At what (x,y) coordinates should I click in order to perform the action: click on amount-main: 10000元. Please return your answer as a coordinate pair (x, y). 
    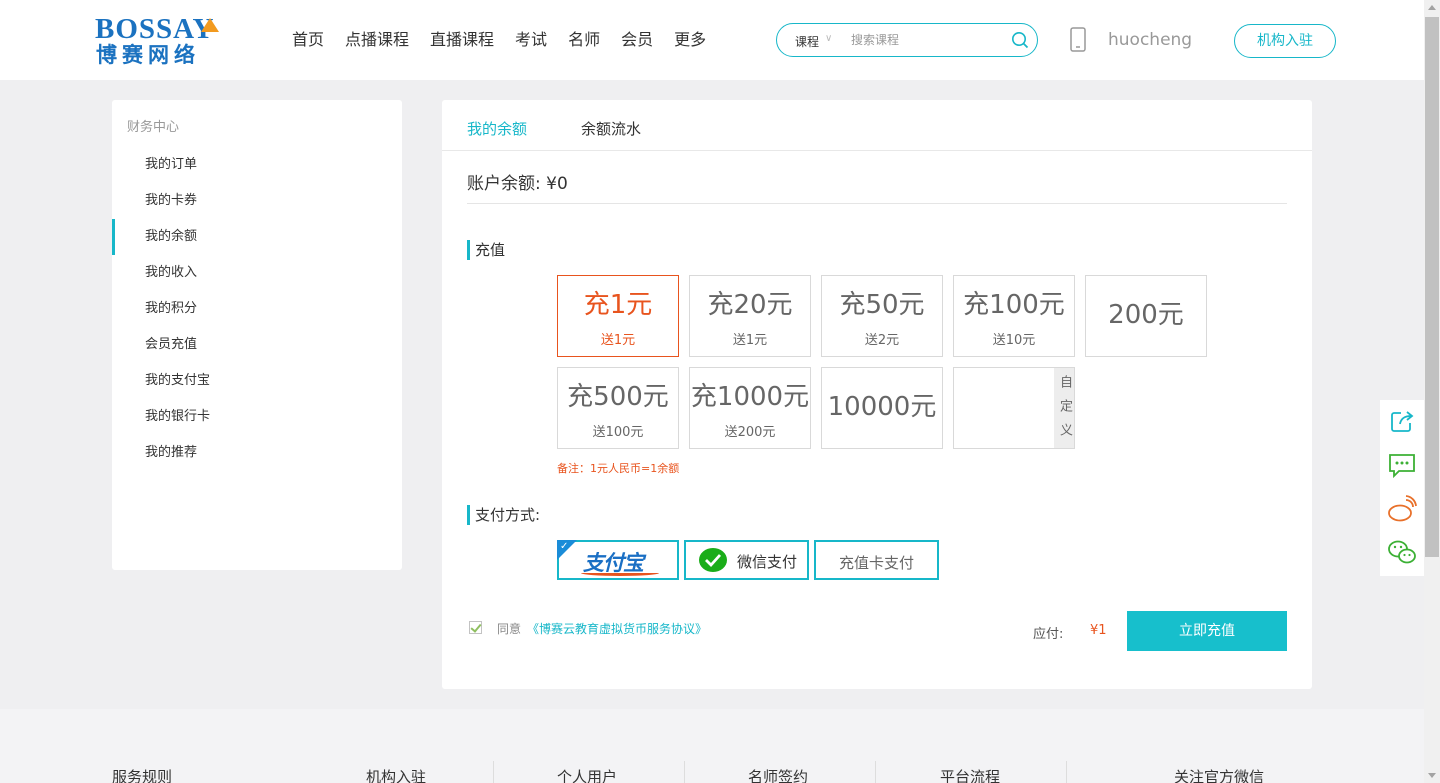
    Looking at the image, I should click on (882, 407).